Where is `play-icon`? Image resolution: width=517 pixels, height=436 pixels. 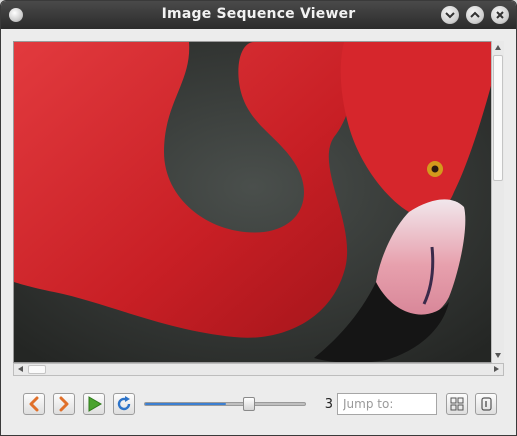 play-icon is located at coordinates (95, 404).